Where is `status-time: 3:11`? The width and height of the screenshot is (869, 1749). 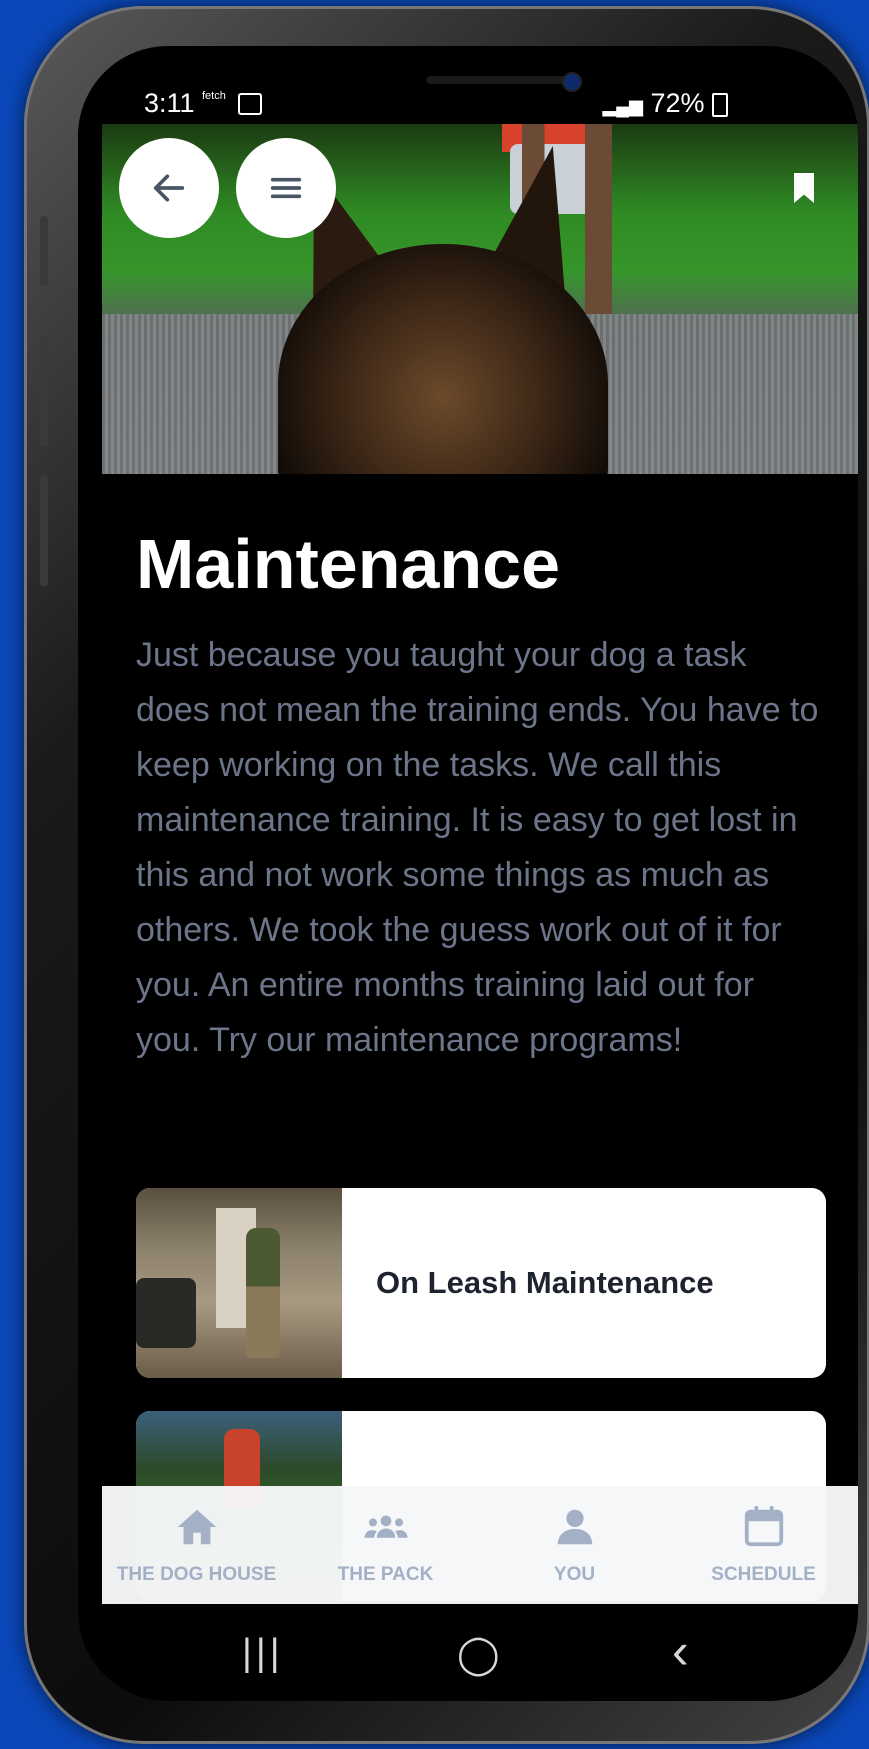
status-time: 3:11 is located at coordinates (169, 103).